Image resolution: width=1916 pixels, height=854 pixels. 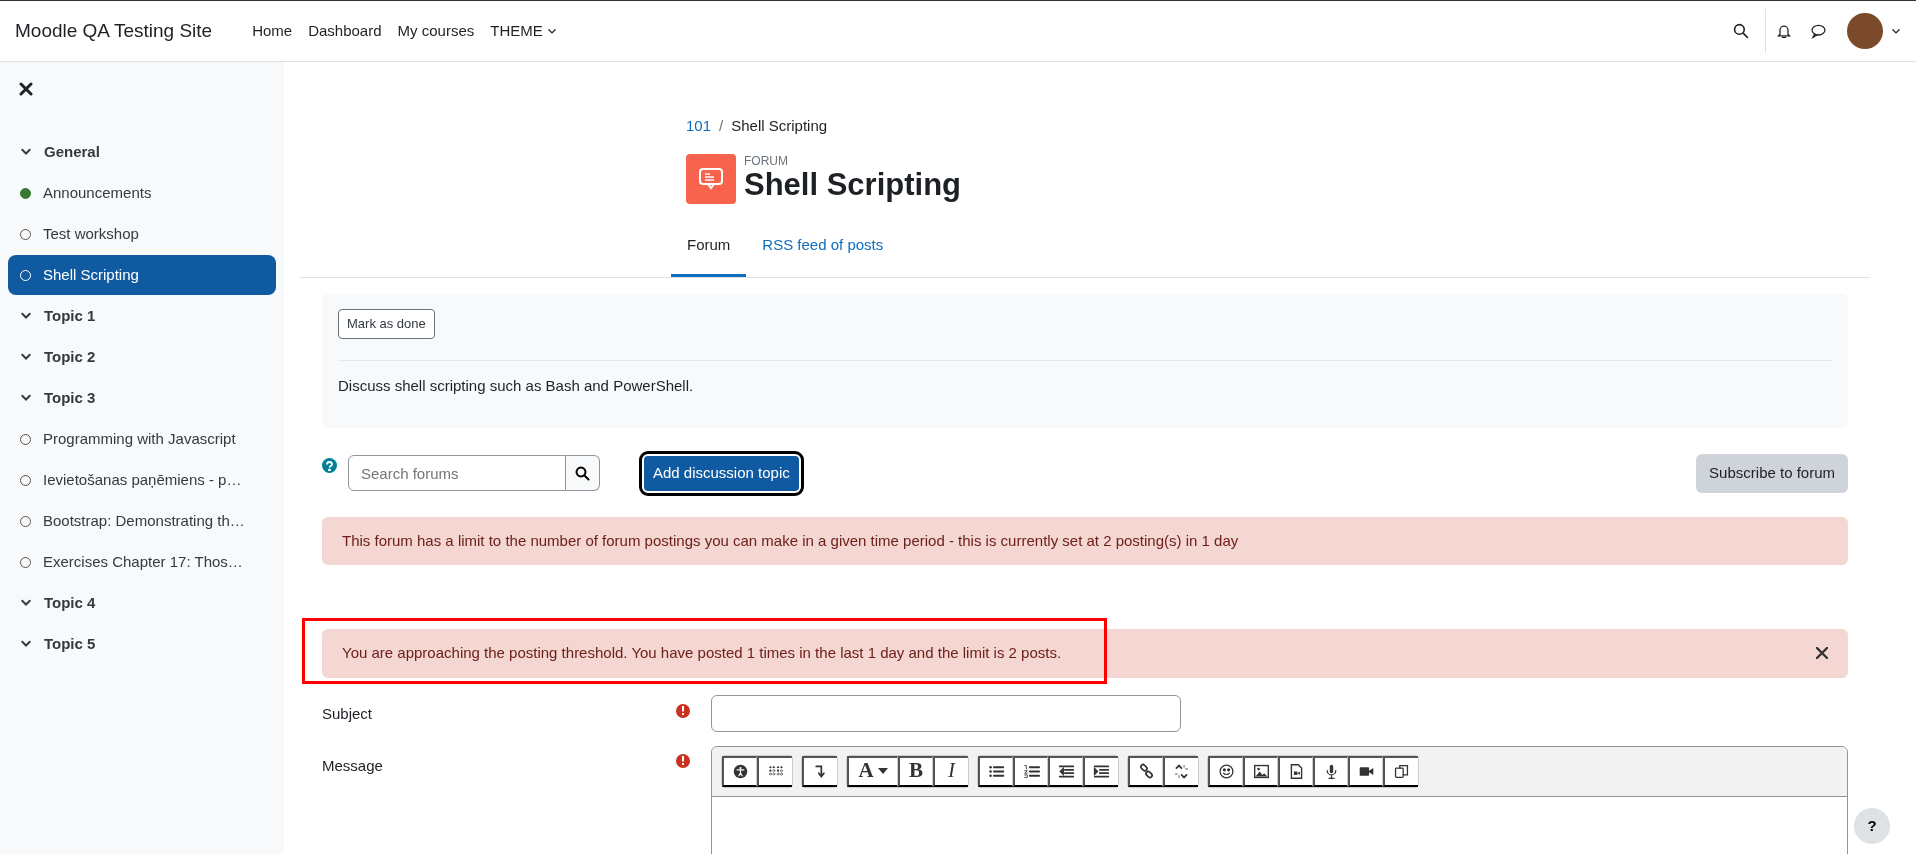 I want to click on section-heading: Topic 3, so click(x=142, y=398).